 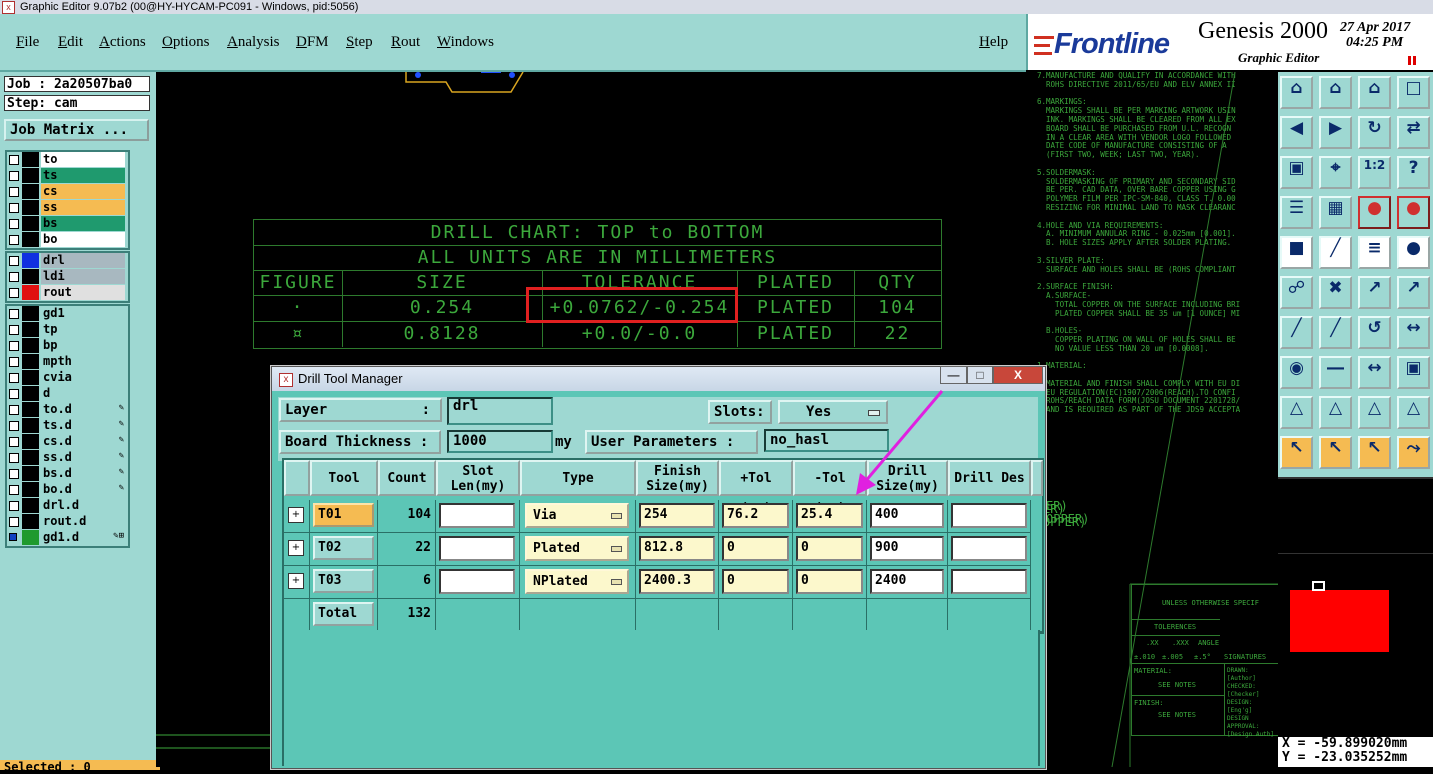 I want to click on copy-icon: ↗, so click(x=1413, y=292).